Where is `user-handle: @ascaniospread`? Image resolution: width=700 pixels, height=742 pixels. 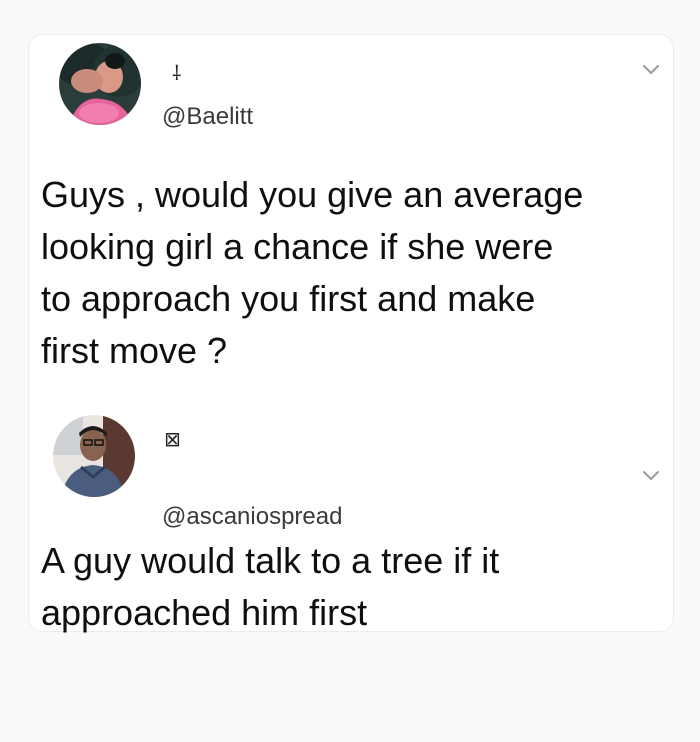 user-handle: @ascaniospread is located at coordinates (252, 517).